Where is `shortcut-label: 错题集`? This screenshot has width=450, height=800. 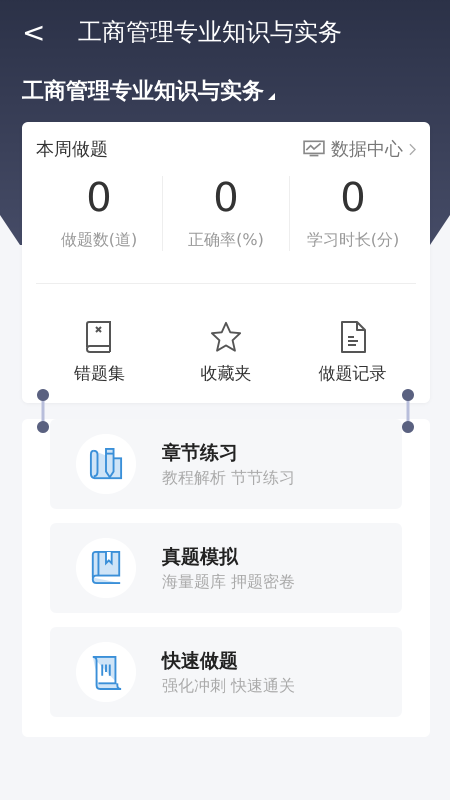 shortcut-label: 错题集 is located at coordinates (99, 373).